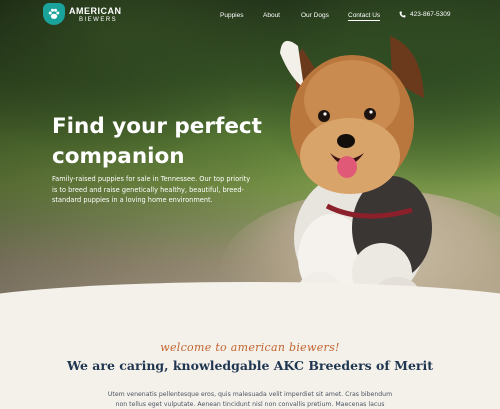 Image resolution: width=500 pixels, height=409 pixels. I want to click on nav-item-about: About, so click(271, 15).